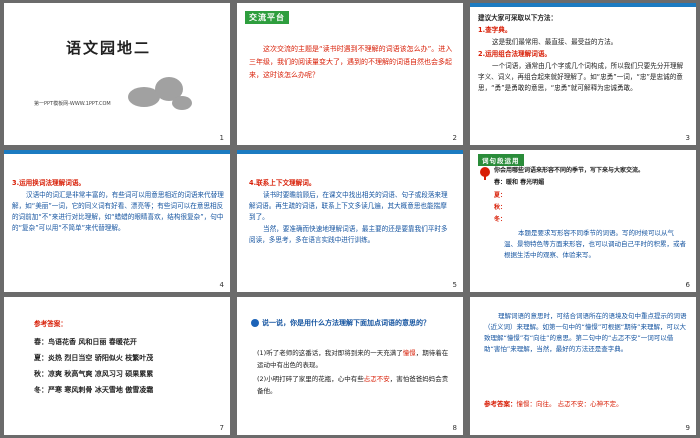  Describe the element at coordinates (267, 17) in the screenshot. I see `section-tag: 交流平台` at that location.